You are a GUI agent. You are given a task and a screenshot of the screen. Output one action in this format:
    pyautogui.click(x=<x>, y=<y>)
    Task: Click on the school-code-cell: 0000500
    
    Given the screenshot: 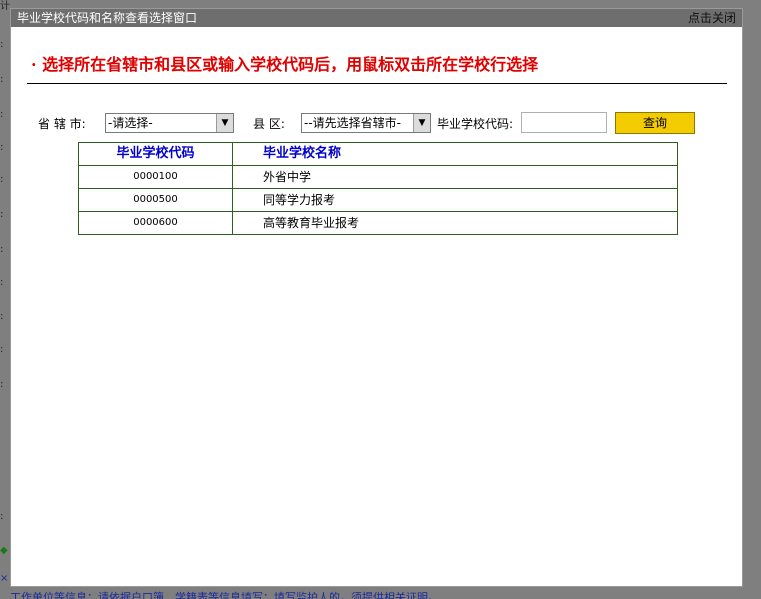 What is the action you would take?
    pyautogui.click(x=155, y=200)
    